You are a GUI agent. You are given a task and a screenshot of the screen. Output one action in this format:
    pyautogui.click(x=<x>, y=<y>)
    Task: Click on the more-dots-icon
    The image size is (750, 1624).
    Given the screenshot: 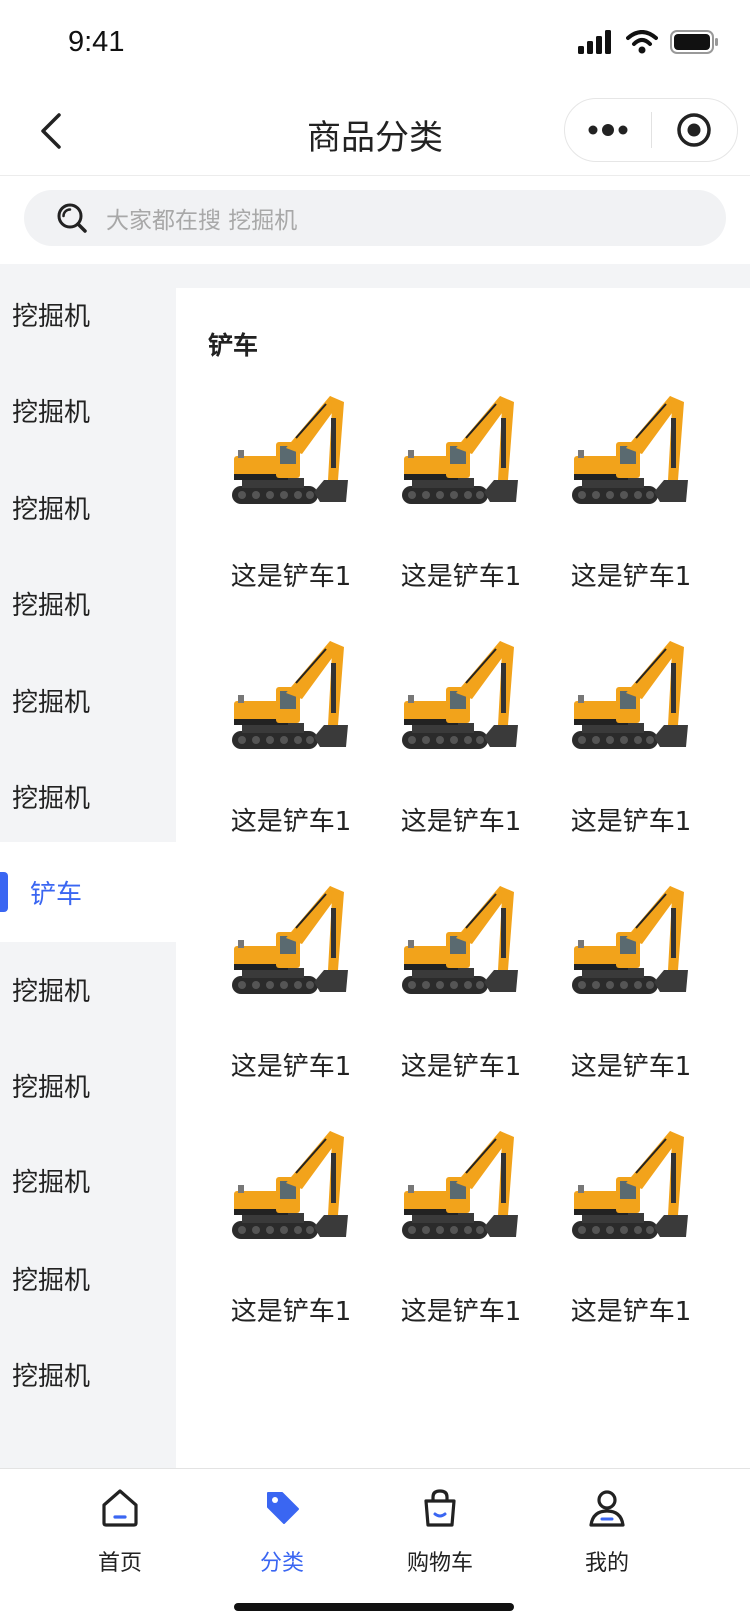 What is the action you would take?
    pyautogui.click(x=608, y=130)
    